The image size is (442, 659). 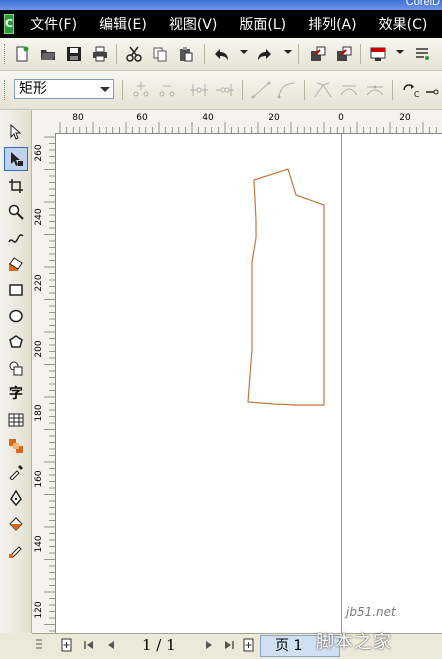 I want to click on object-type-select: 矩形, so click(x=64, y=89).